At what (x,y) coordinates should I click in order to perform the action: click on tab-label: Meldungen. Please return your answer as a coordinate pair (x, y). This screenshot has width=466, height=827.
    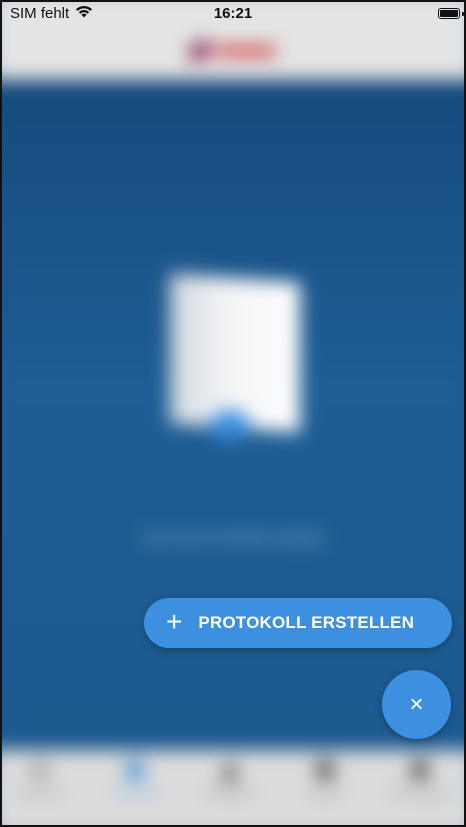
    Looking at the image, I should click on (230, 793).